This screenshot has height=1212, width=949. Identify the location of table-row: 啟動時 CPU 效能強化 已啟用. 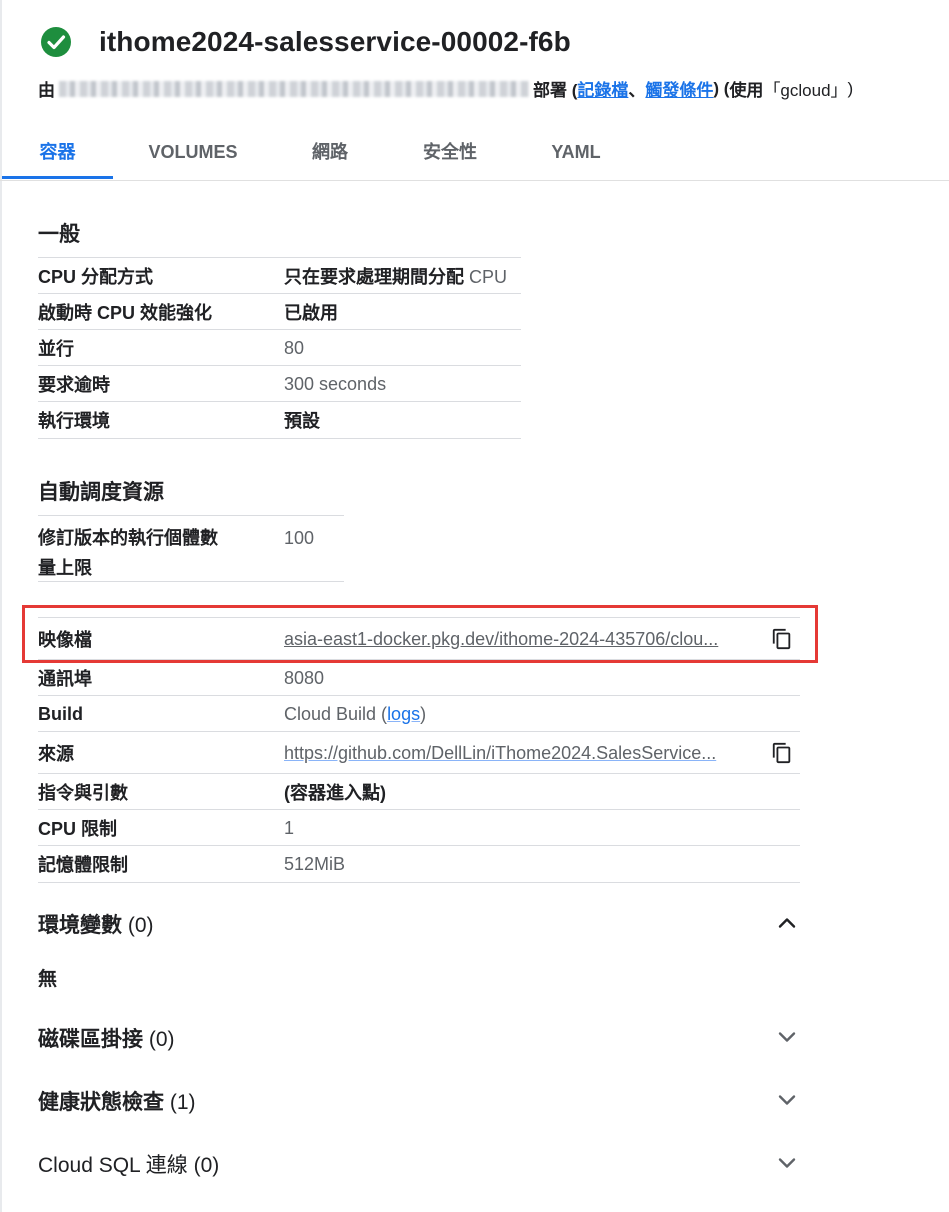
(279, 311).